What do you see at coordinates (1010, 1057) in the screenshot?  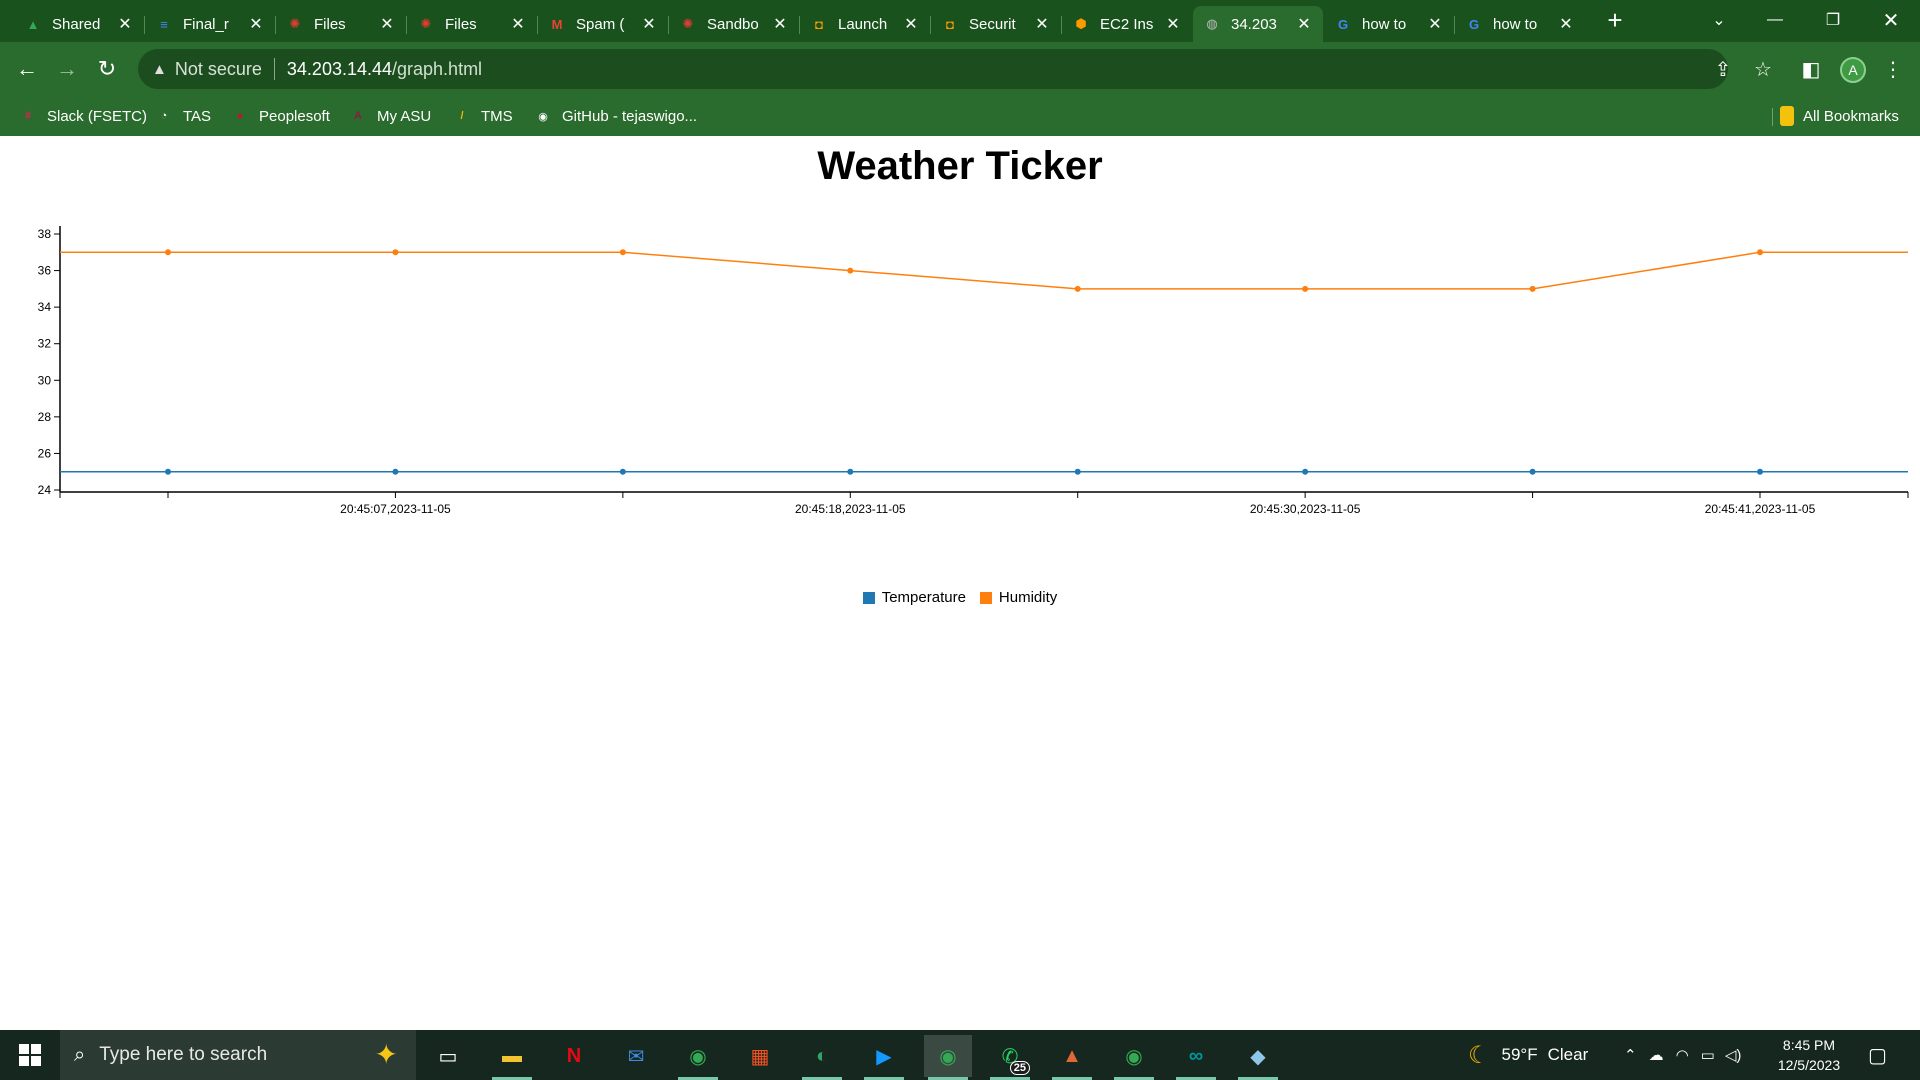 I see `whatsapp-icon: ✆ 25` at bounding box center [1010, 1057].